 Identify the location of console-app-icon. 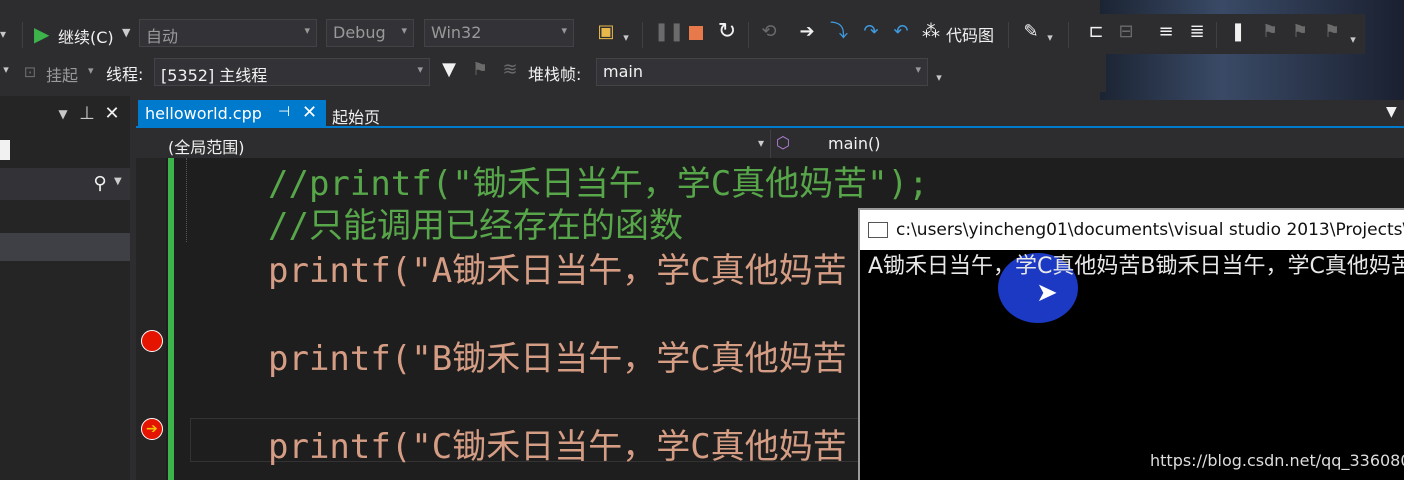
(878, 230).